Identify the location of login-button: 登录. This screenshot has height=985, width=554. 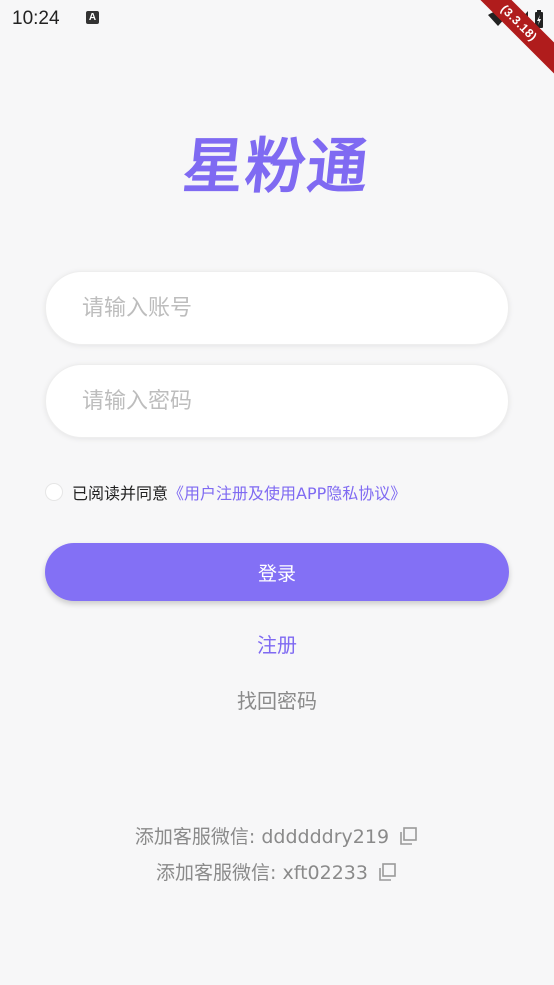
(277, 572).